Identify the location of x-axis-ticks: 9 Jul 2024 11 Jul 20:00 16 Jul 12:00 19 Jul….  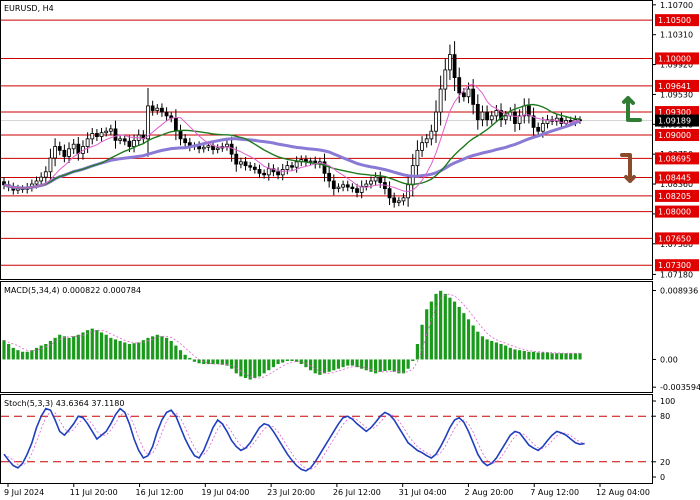
(327, 490).